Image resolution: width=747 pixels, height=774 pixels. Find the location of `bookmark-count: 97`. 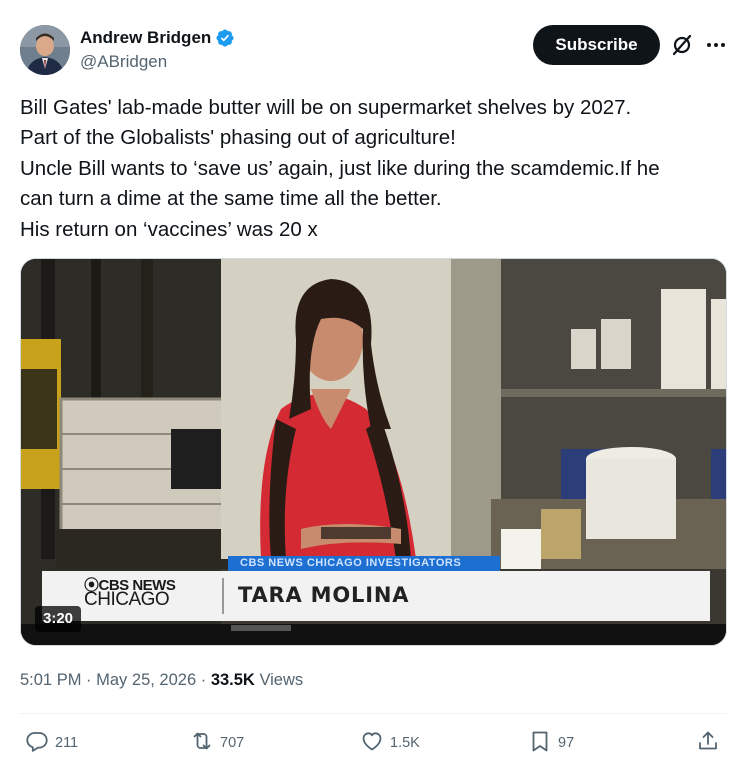

bookmark-count: 97 is located at coordinates (566, 743).